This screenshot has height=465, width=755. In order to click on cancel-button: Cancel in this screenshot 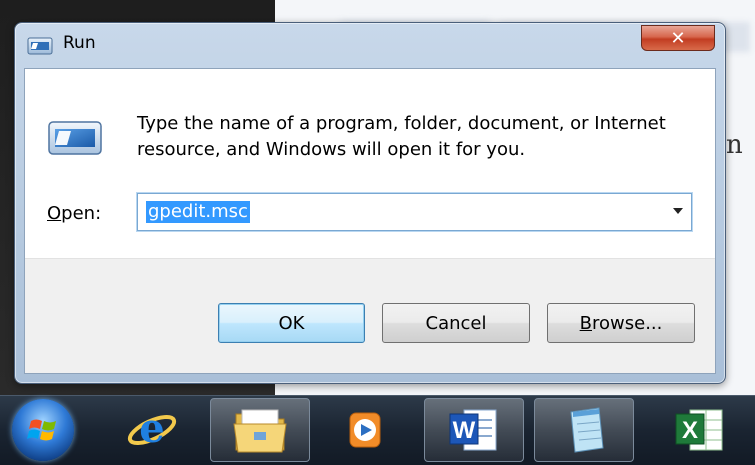, I will do `click(456, 323)`.